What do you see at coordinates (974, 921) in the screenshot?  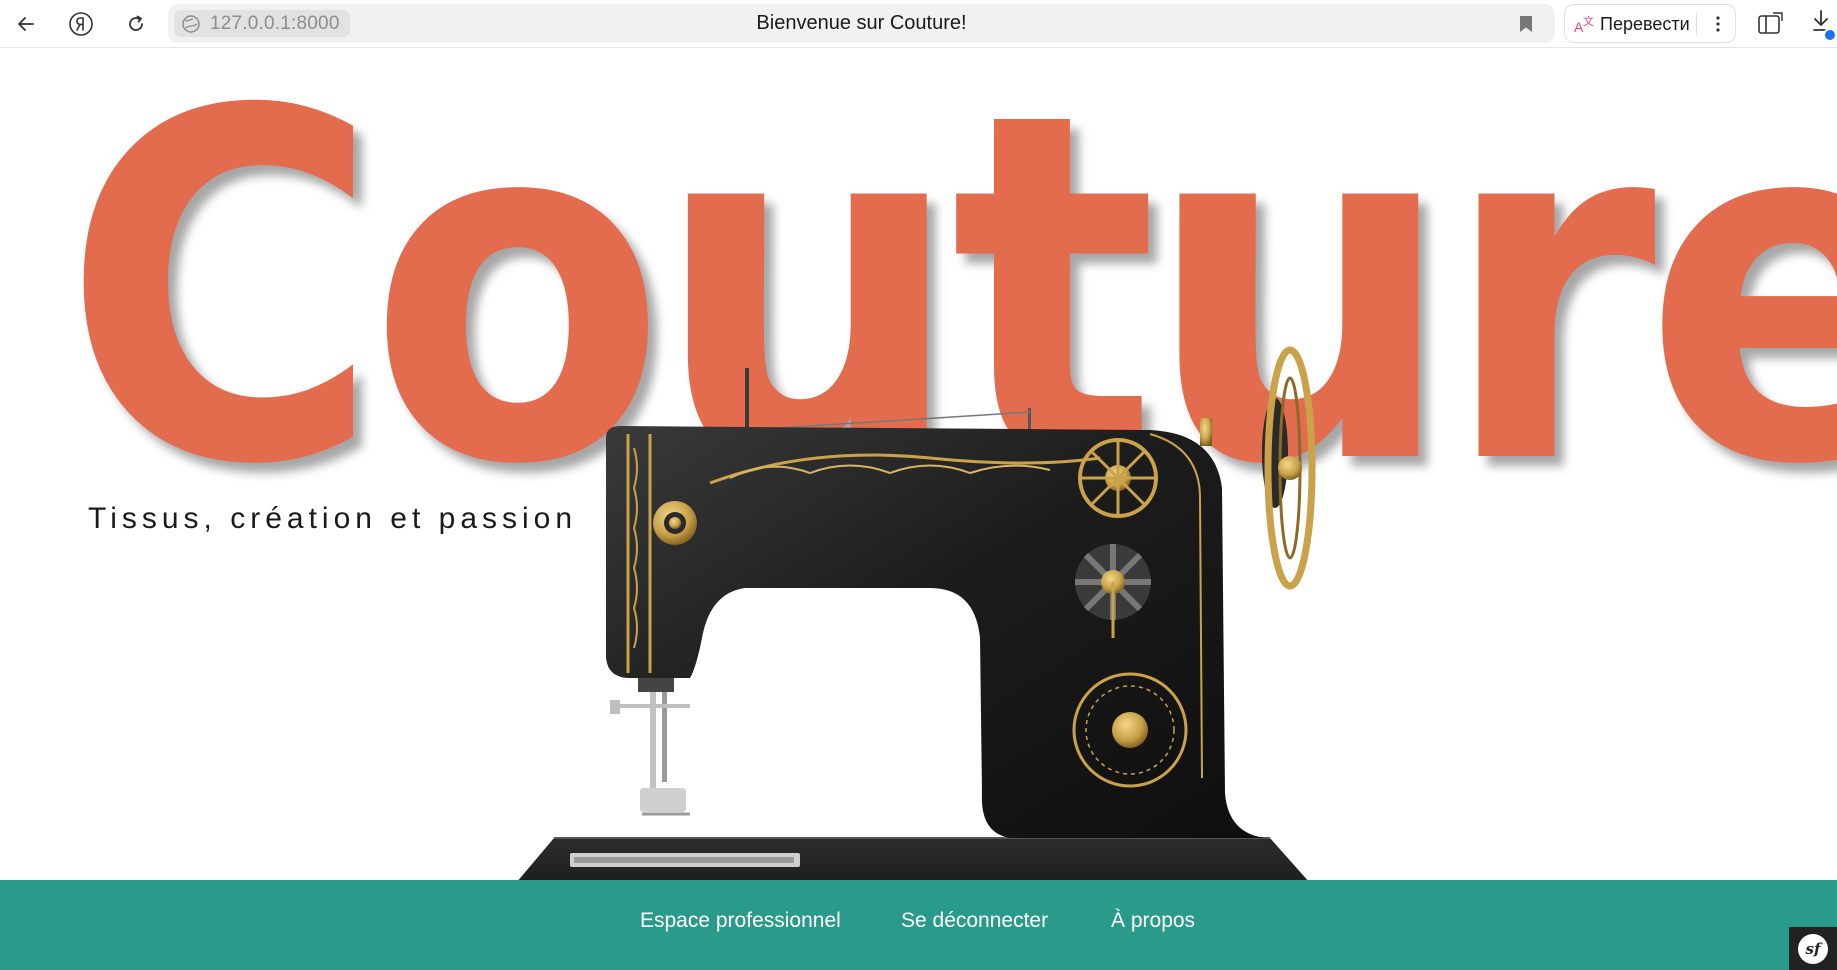 I see `nav-link-se-deconnecter: Se déconnecter` at bounding box center [974, 921].